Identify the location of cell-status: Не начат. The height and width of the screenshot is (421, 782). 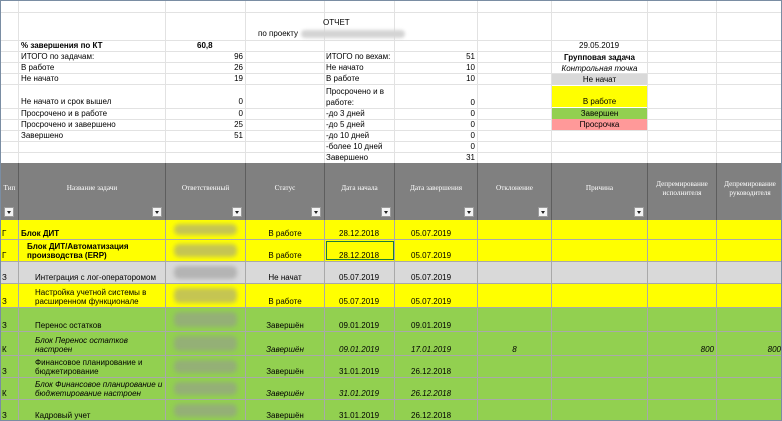
(285, 272).